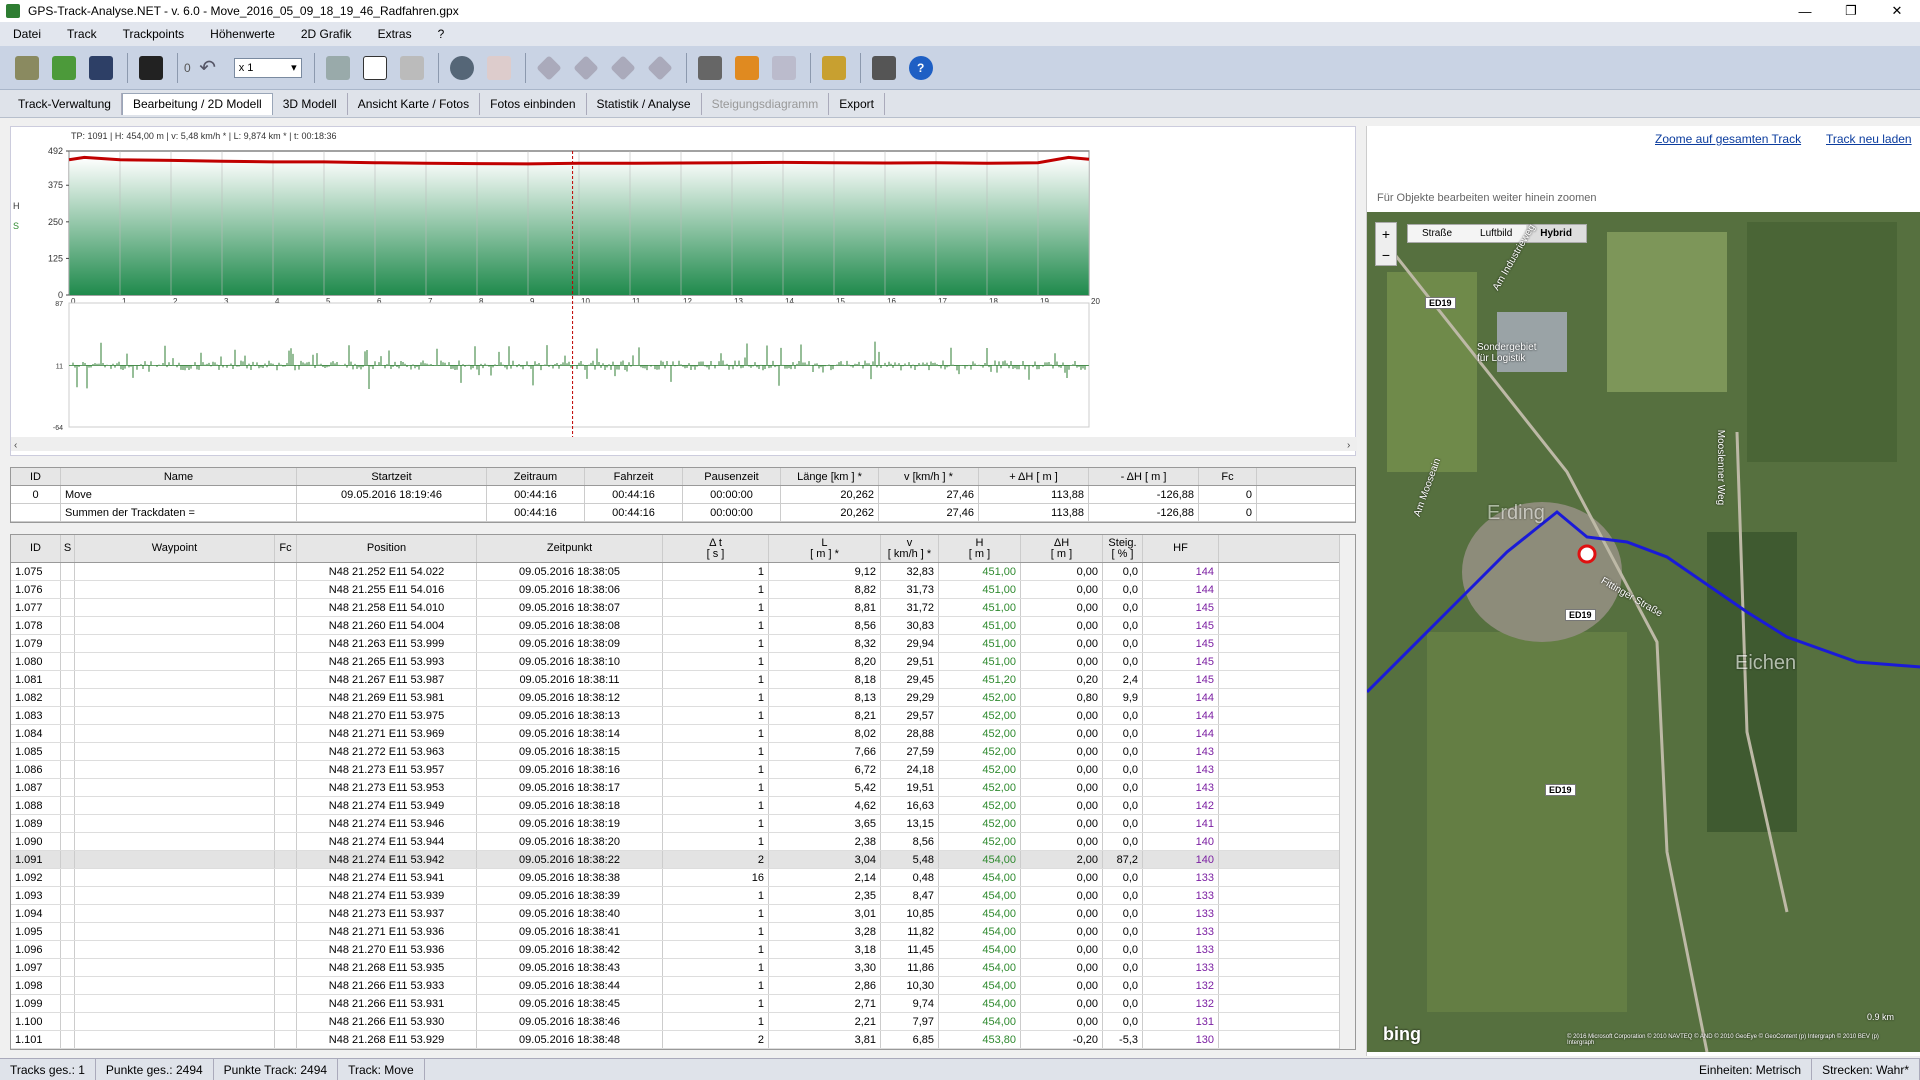  Describe the element at coordinates (825, 548) in the screenshot. I see `waypoint-col-header: L [ m ] *` at that location.